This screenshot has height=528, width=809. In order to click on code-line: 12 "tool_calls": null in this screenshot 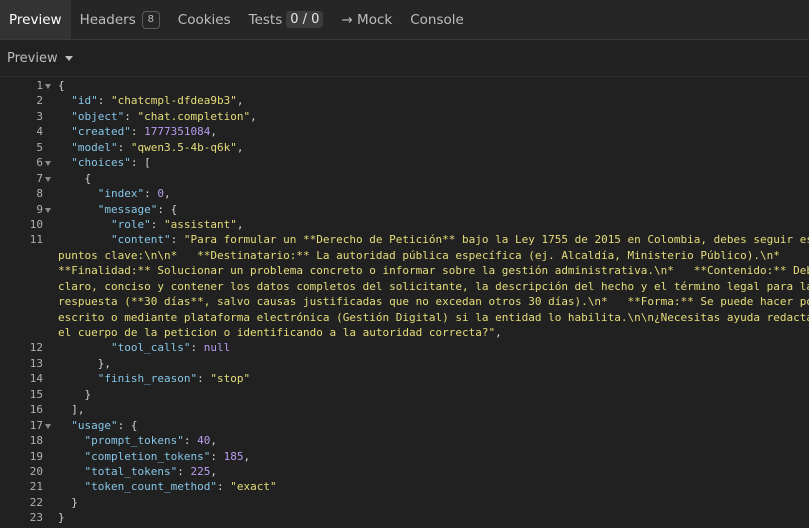, I will do `click(404, 347)`.